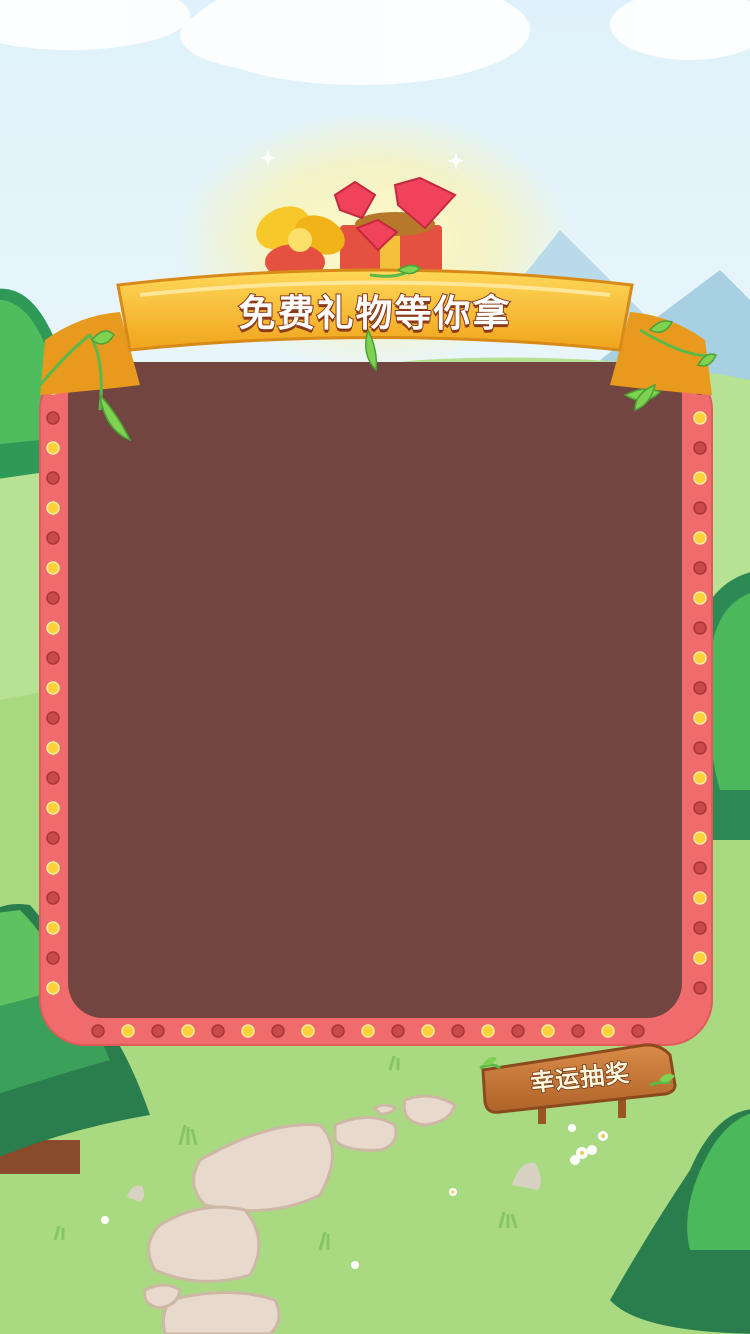 The height and width of the screenshot is (1334, 750). What do you see at coordinates (375, 313) in the screenshot?
I see `banner-title: 免费礼物等你拿` at bounding box center [375, 313].